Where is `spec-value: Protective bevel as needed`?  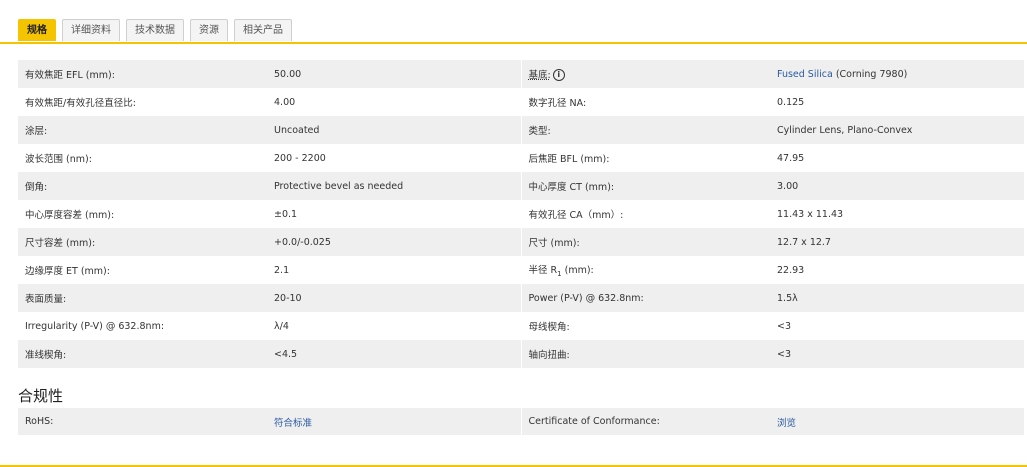 spec-value: Protective bevel as needed is located at coordinates (394, 186).